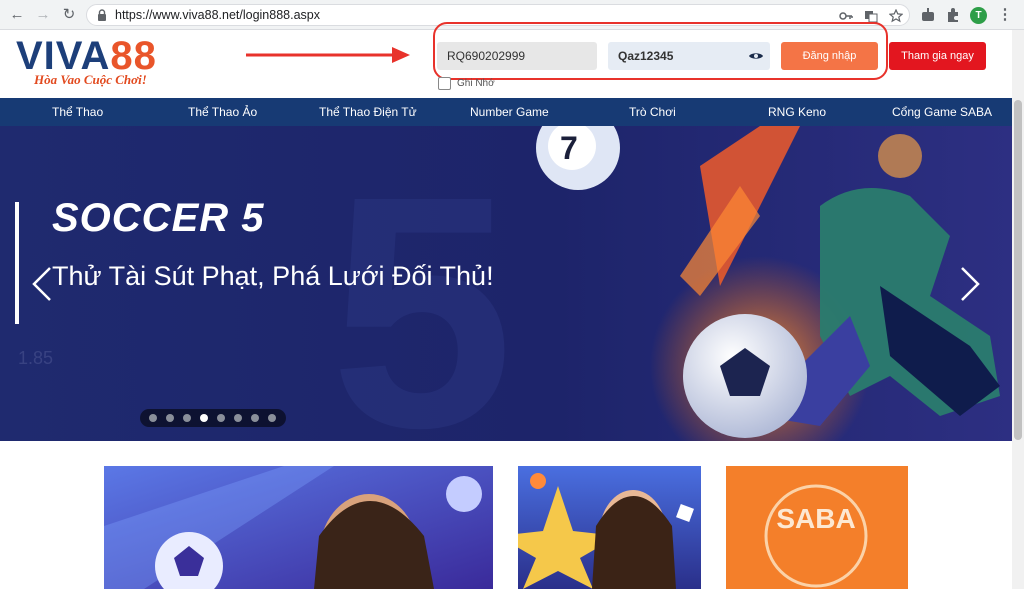 Image resolution: width=1024 pixels, height=589 pixels. Describe the element at coordinates (689, 56) in the screenshot. I see `password-input: Qaz12345` at that location.